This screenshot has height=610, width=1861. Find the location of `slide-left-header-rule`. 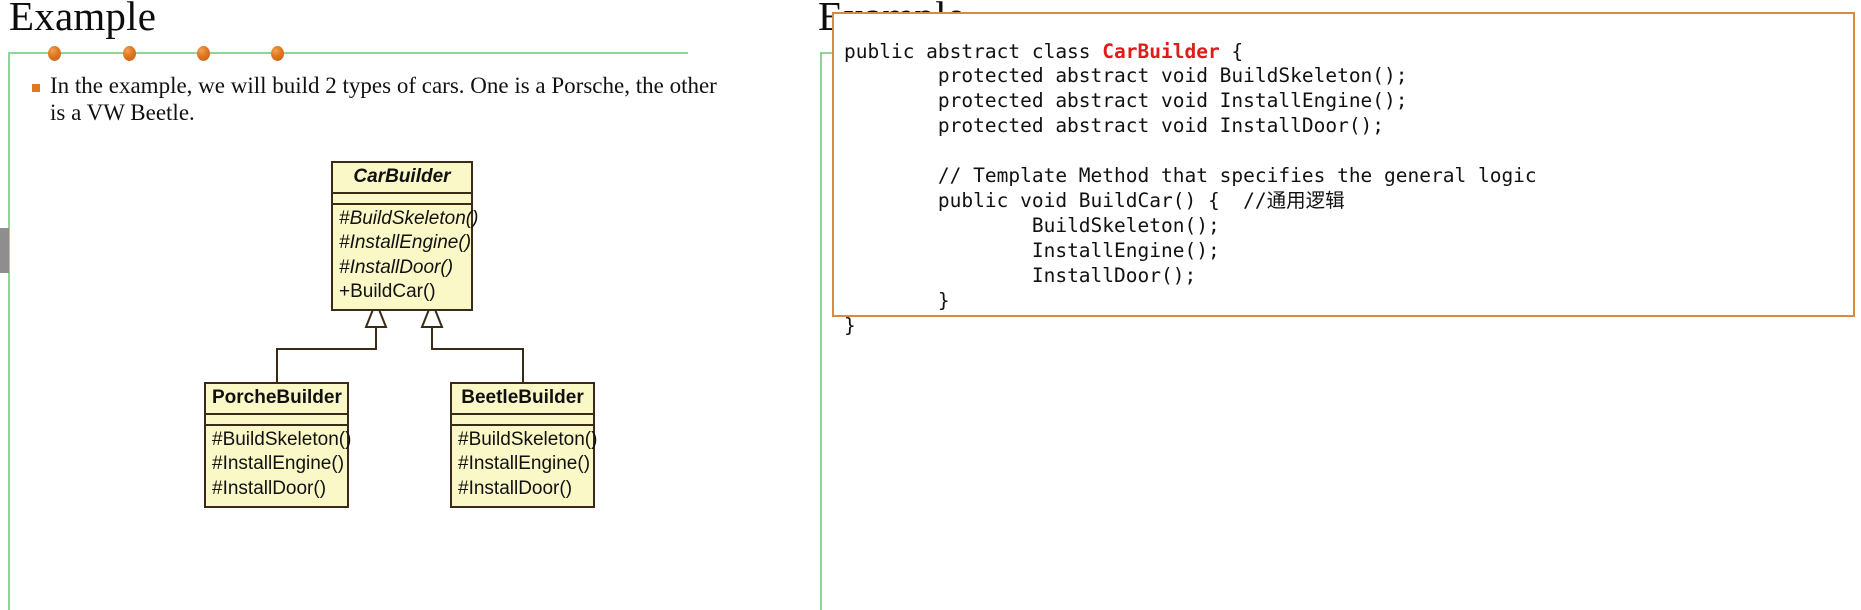

slide-left-header-rule is located at coordinates (348, 53).